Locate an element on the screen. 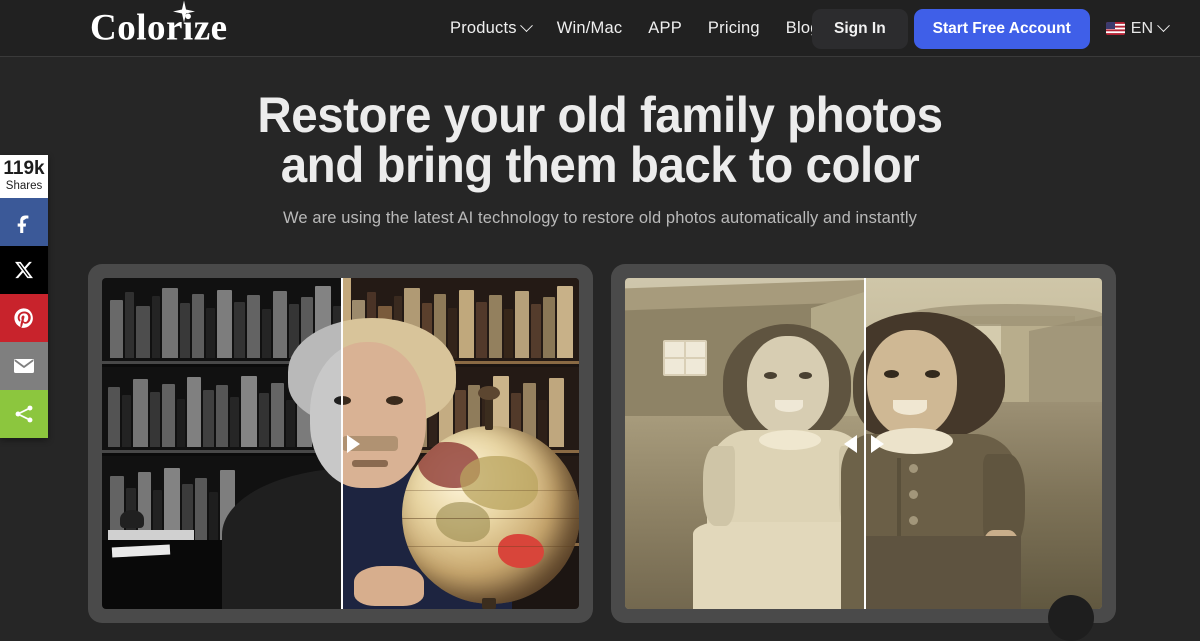 The width and height of the screenshot is (1200, 641). share-nodes-icon is located at coordinates (24, 414).